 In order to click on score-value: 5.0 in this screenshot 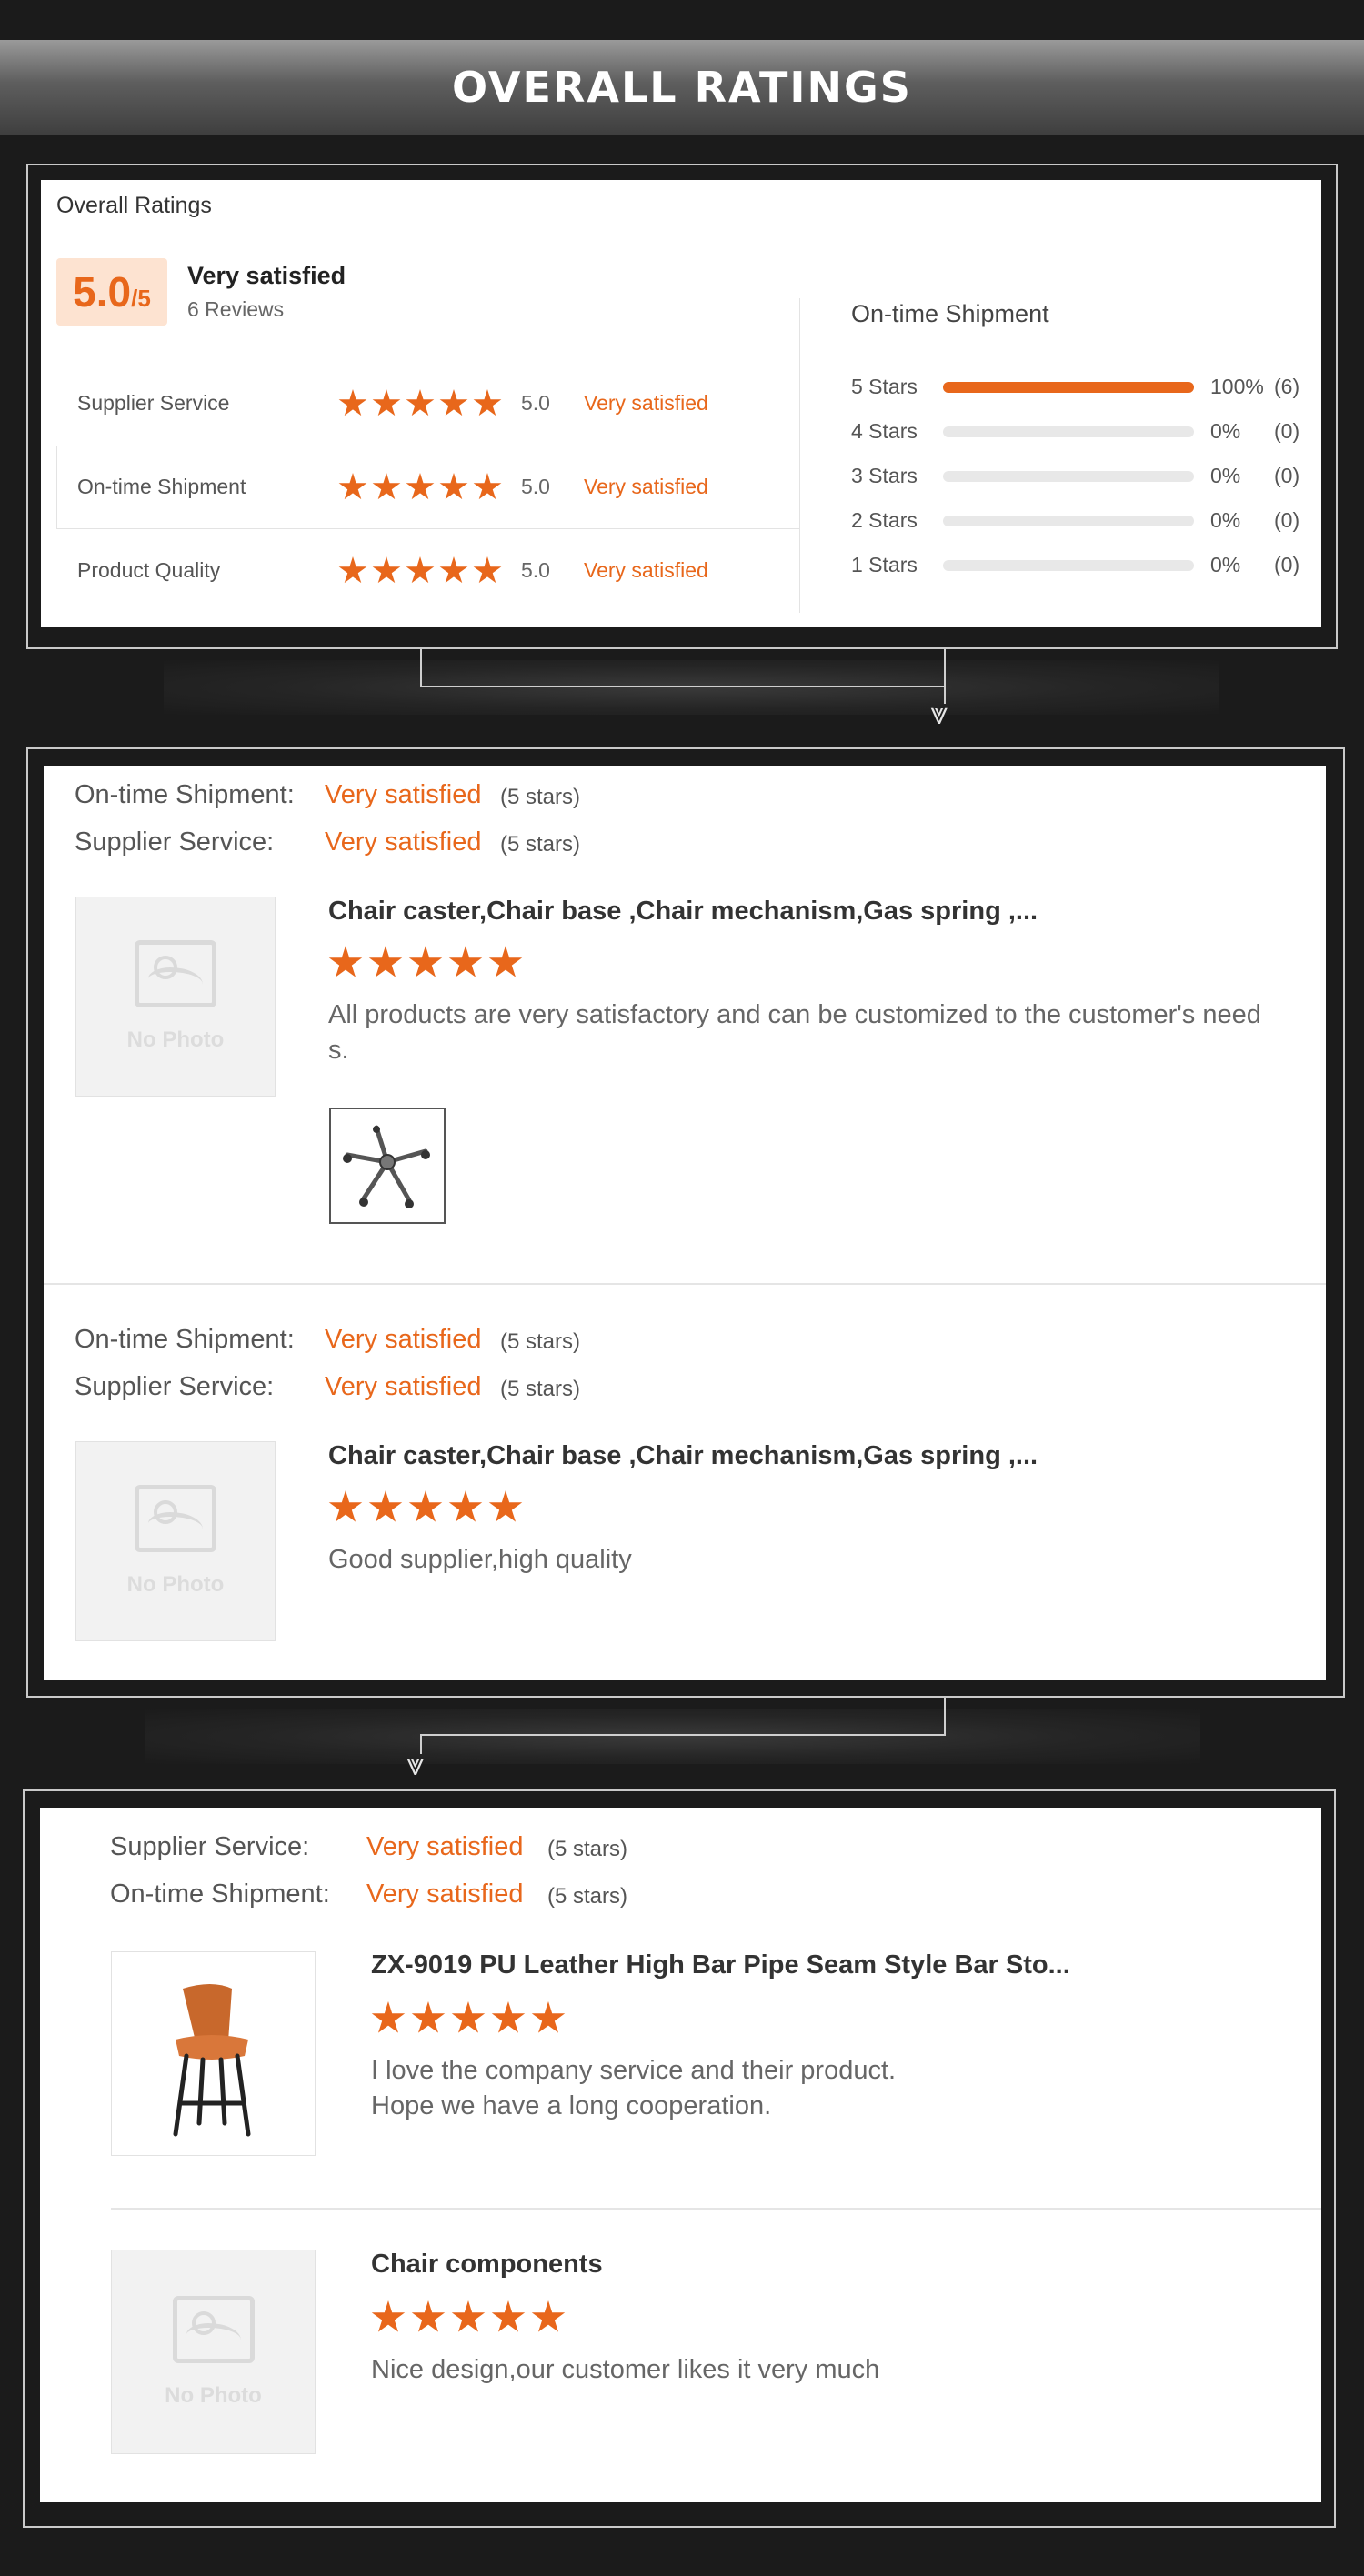, I will do `click(102, 292)`.